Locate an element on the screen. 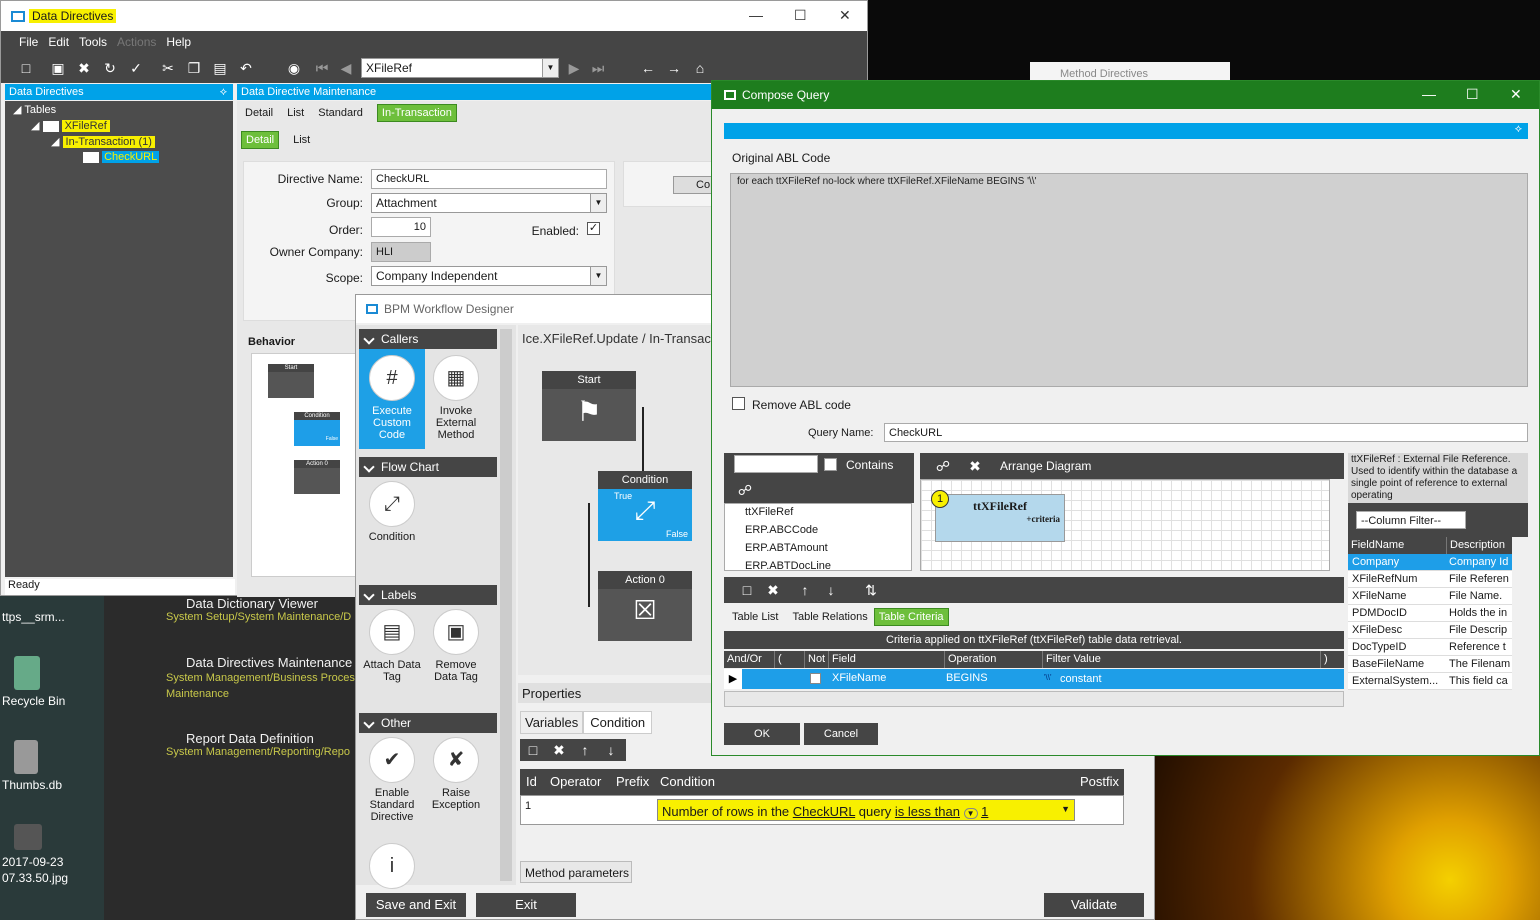  exit-button: Exit is located at coordinates (526, 905).